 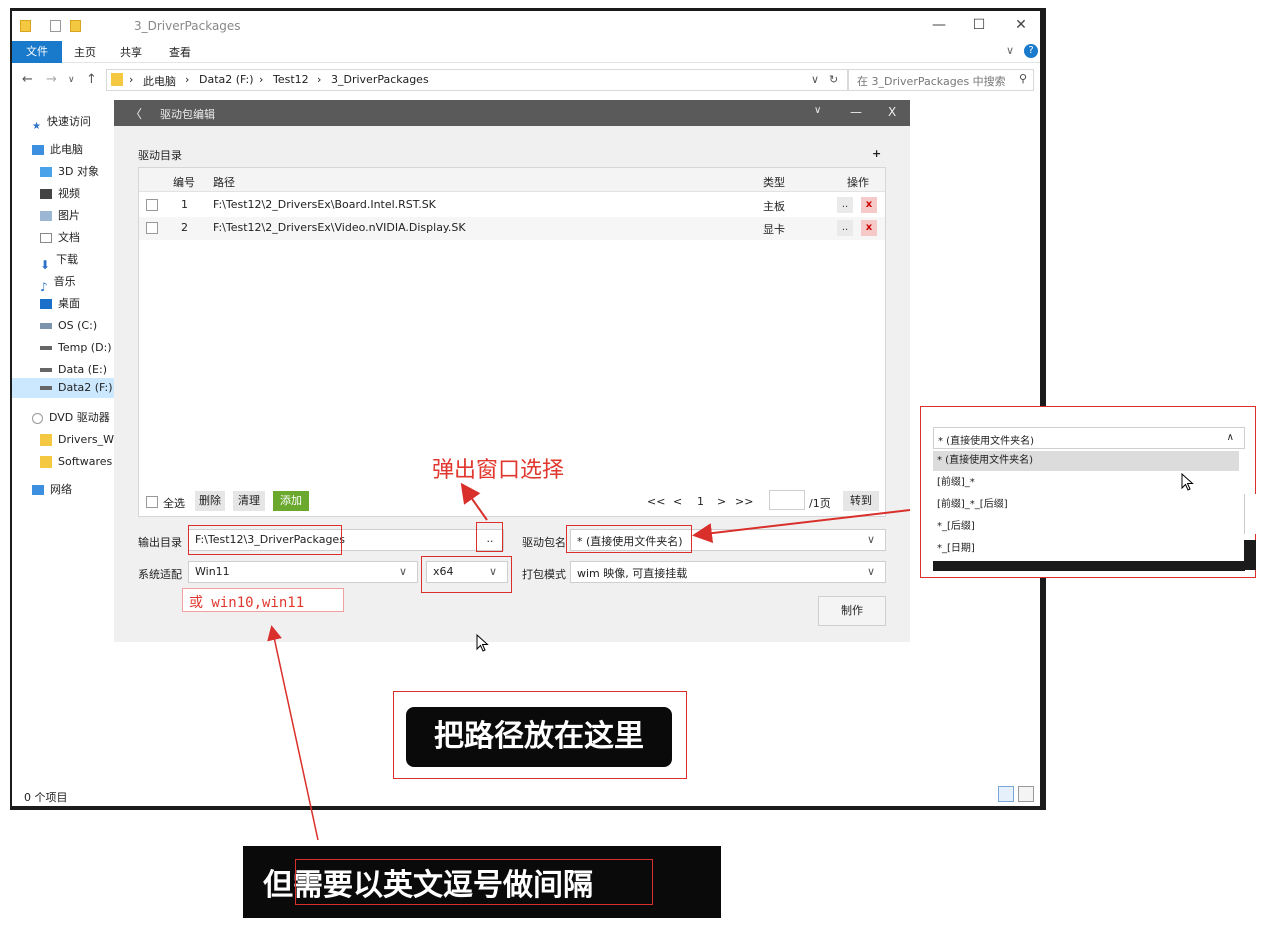 What do you see at coordinates (801, 526) in the screenshot?
I see `arrow-to-package-name` at bounding box center [801, 526].